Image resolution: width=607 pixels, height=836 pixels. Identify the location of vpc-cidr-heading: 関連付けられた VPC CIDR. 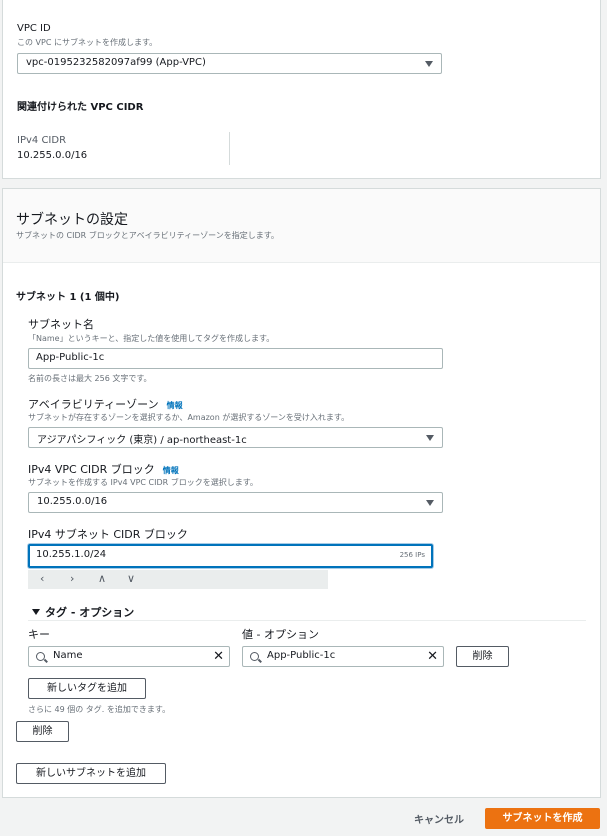
(80, 107).